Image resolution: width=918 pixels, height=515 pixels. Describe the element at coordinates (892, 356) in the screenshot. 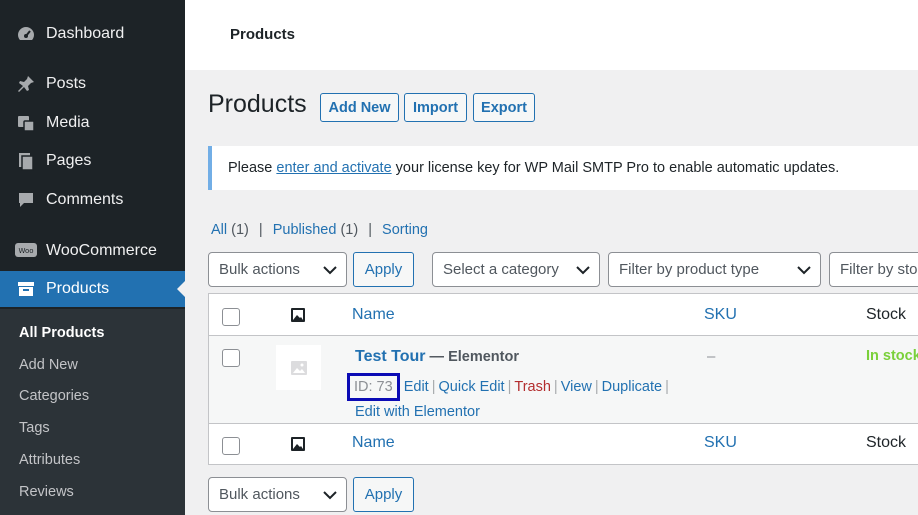

I see `stock-status: In stock` at that location.